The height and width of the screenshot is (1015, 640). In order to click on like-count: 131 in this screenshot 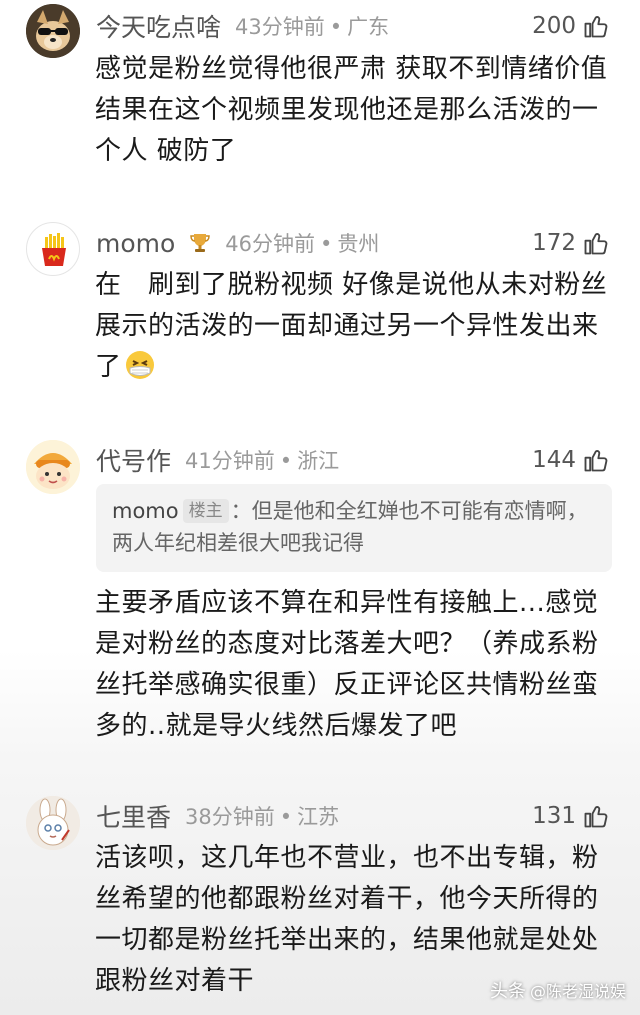, I will do `click(554, 816)`.